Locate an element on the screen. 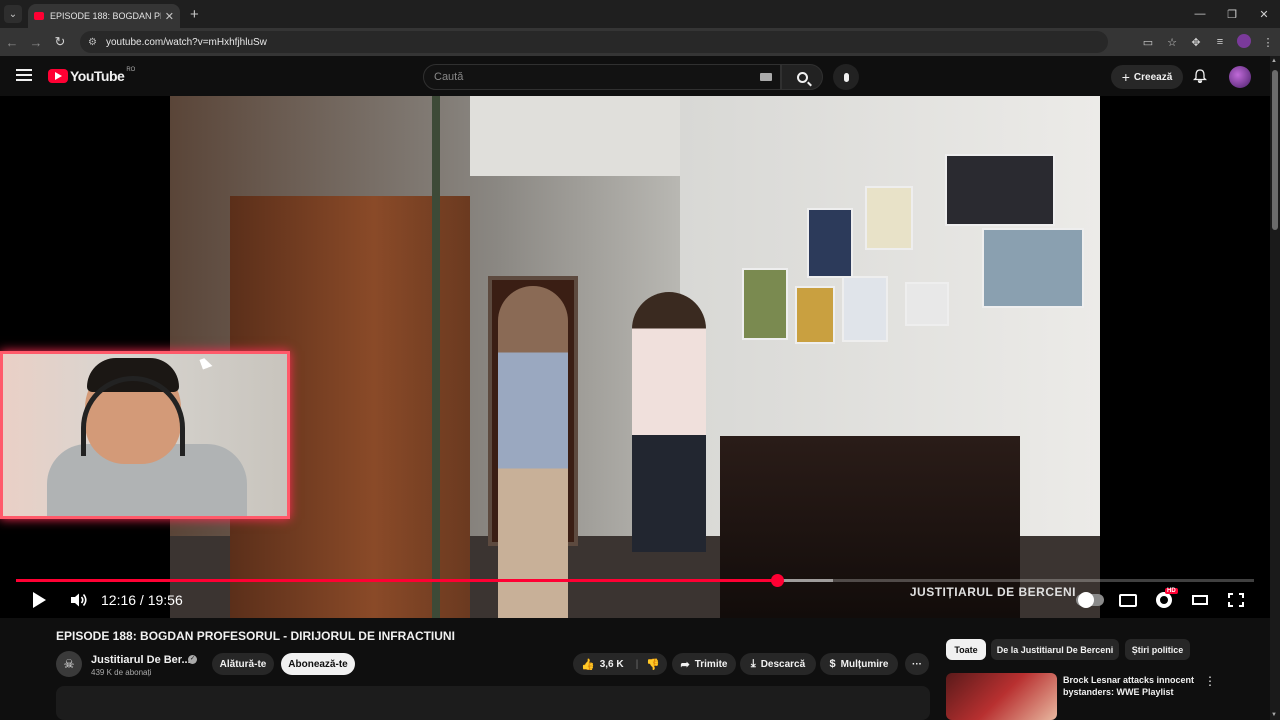 Image resolution: width=1280 pixels, height=720 pixels. youtube-header: YouTube RO Caută + Creează is located at coordinates (640, 76).